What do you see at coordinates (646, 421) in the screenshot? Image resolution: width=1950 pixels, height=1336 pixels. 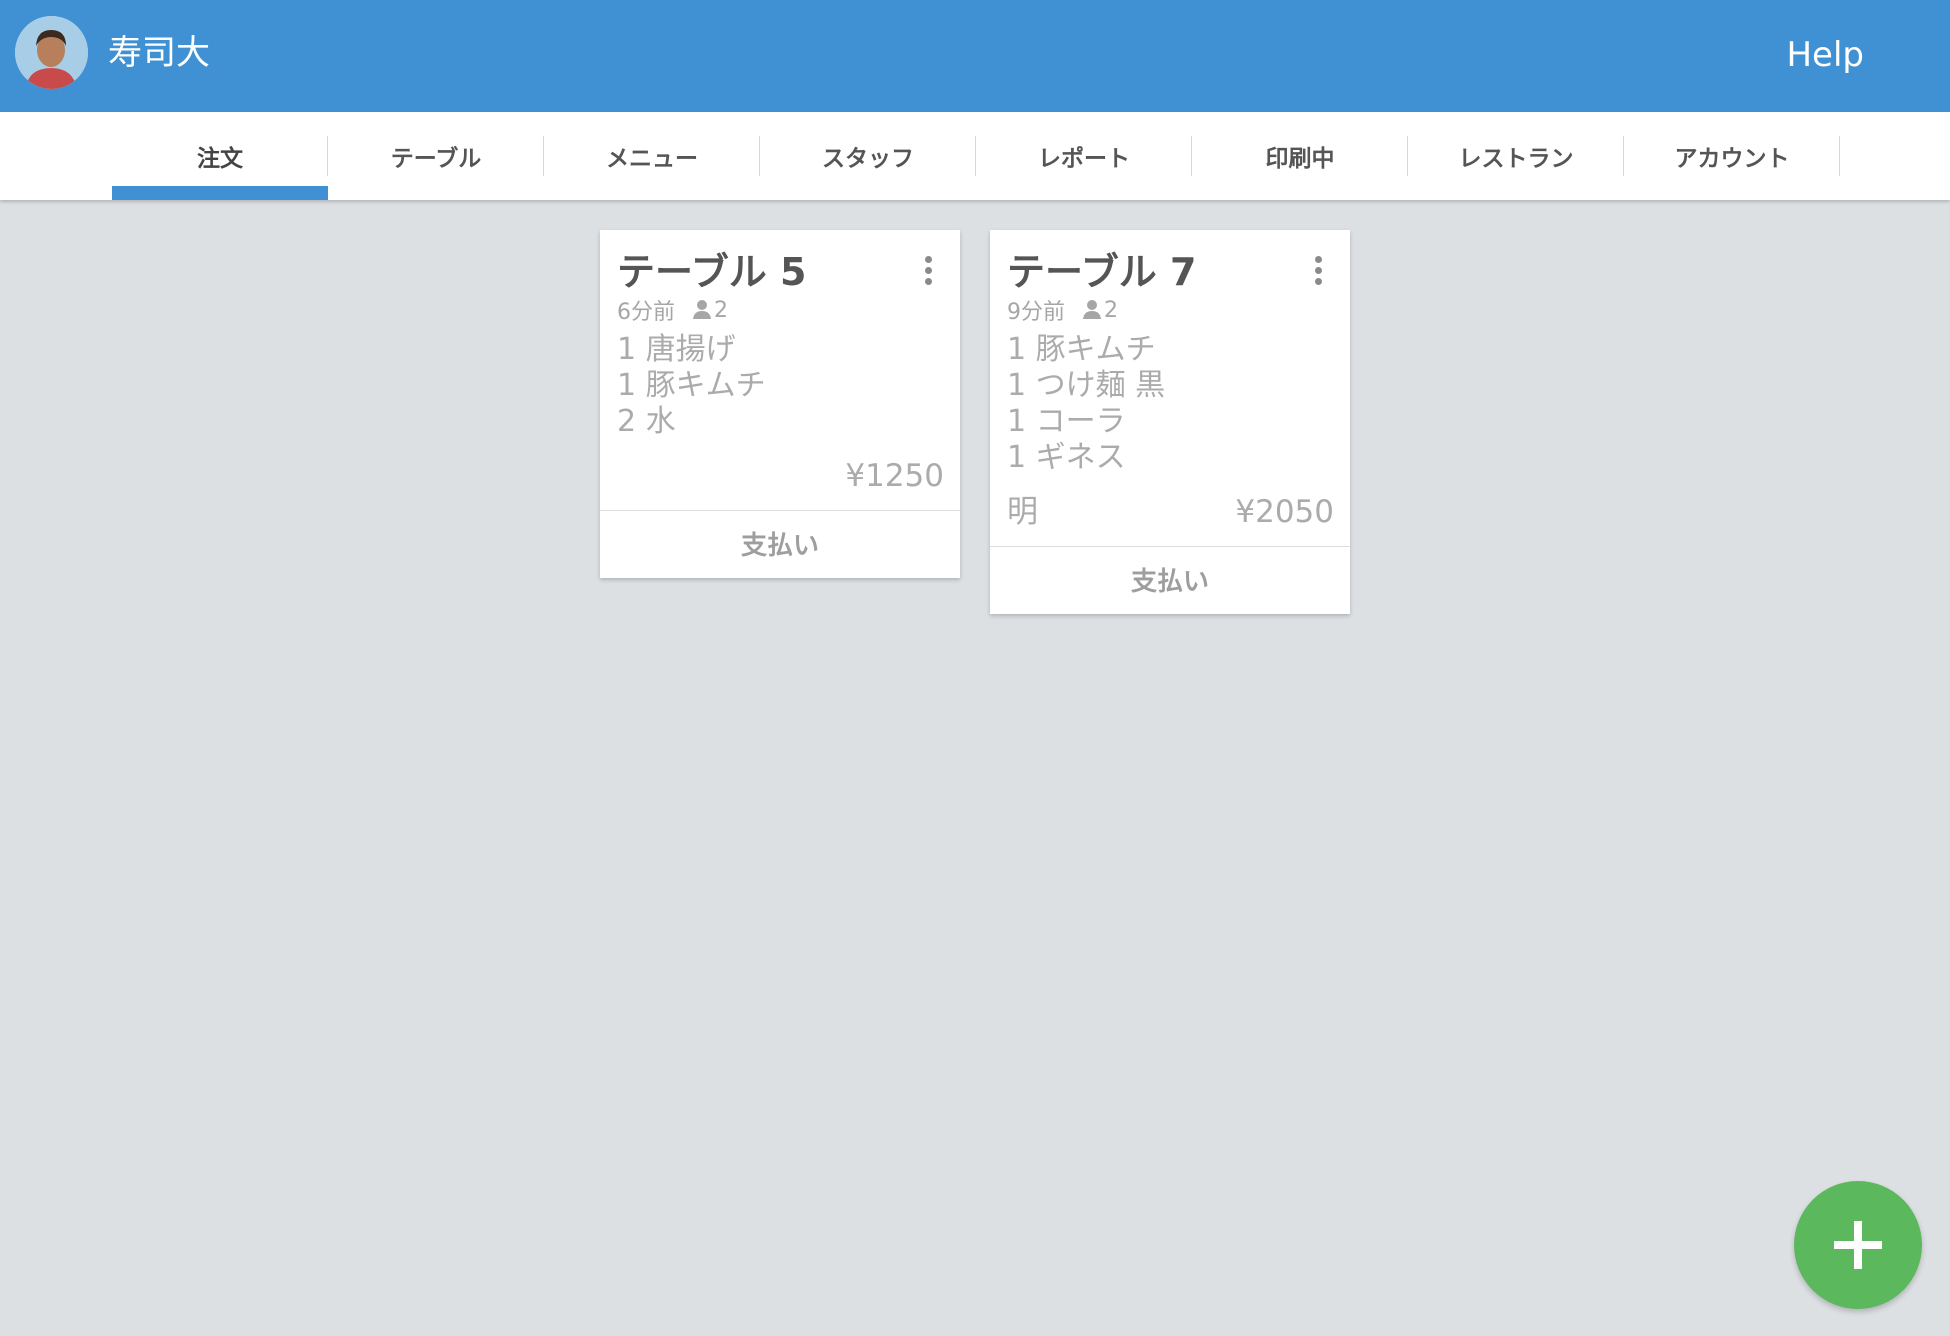 I see `order-item: 2 水` at bounding box center [646, 421].